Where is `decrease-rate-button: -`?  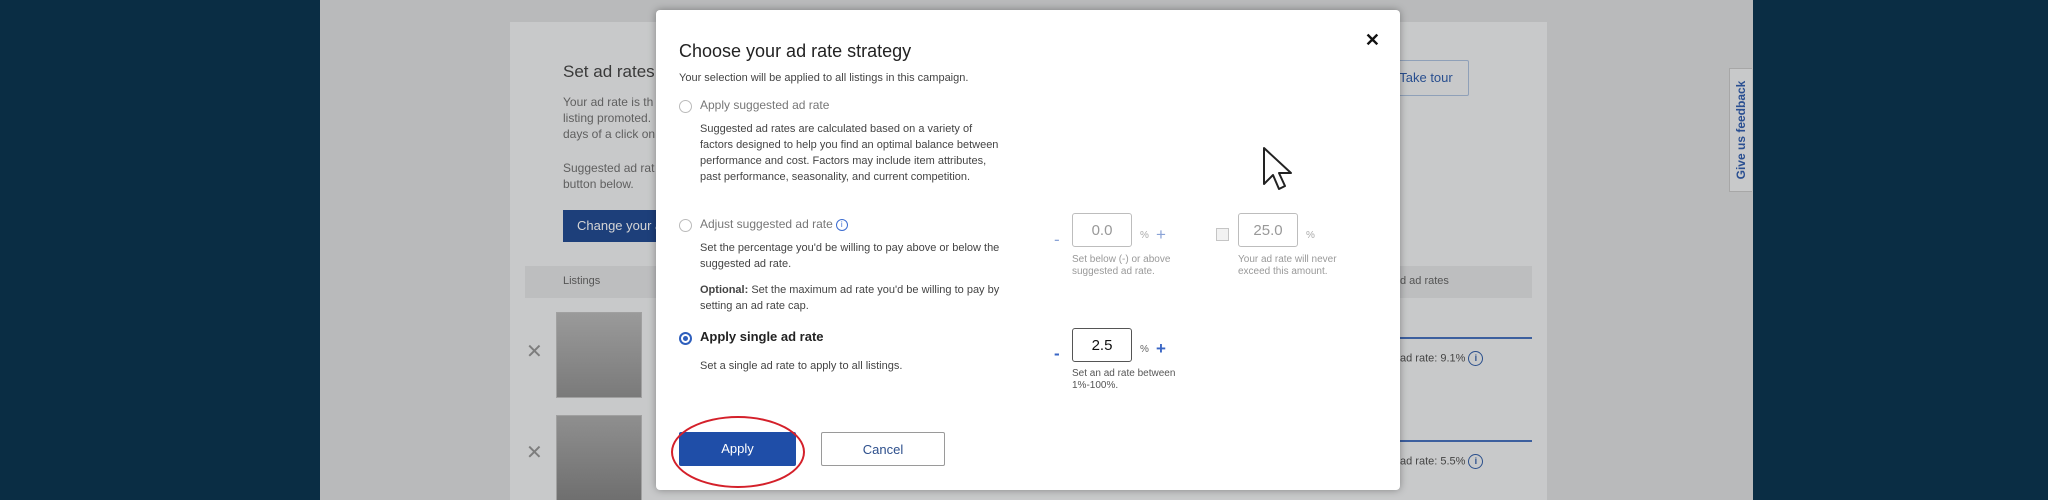 decrease-rate-button: - is located at coordinates (1057, 354).